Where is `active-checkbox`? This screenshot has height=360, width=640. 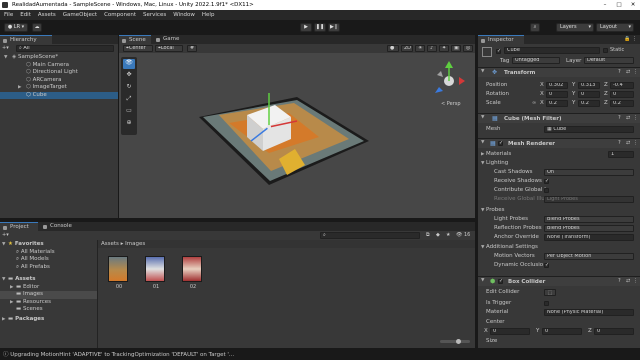 active-checkbox is located at coordinates (498, 51).